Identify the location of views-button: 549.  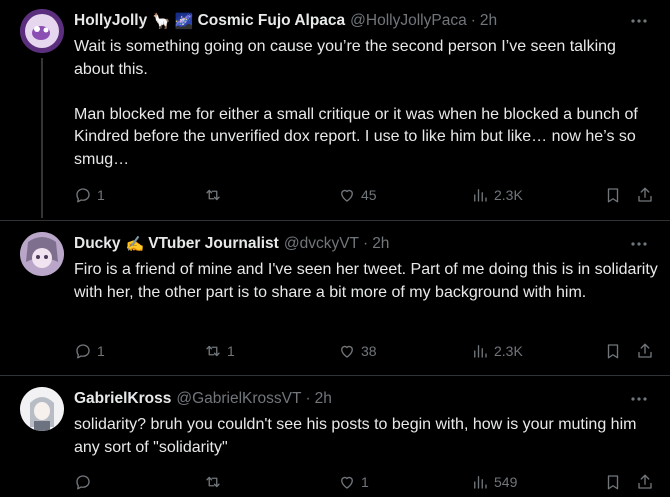
(494, 482).